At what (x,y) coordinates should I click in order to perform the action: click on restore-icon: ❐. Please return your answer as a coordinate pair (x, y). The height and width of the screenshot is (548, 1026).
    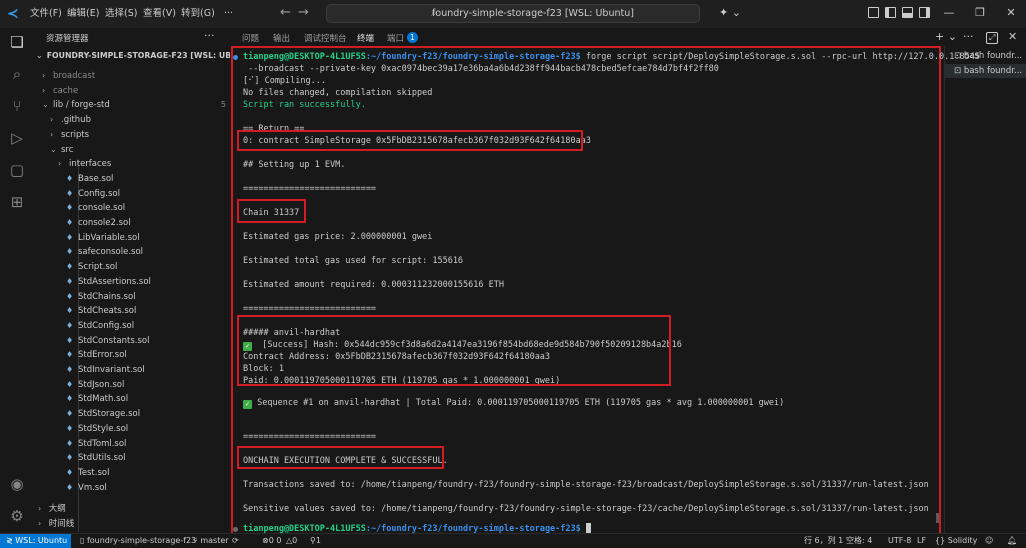
    Looking at the image, I should click on (980, 13).